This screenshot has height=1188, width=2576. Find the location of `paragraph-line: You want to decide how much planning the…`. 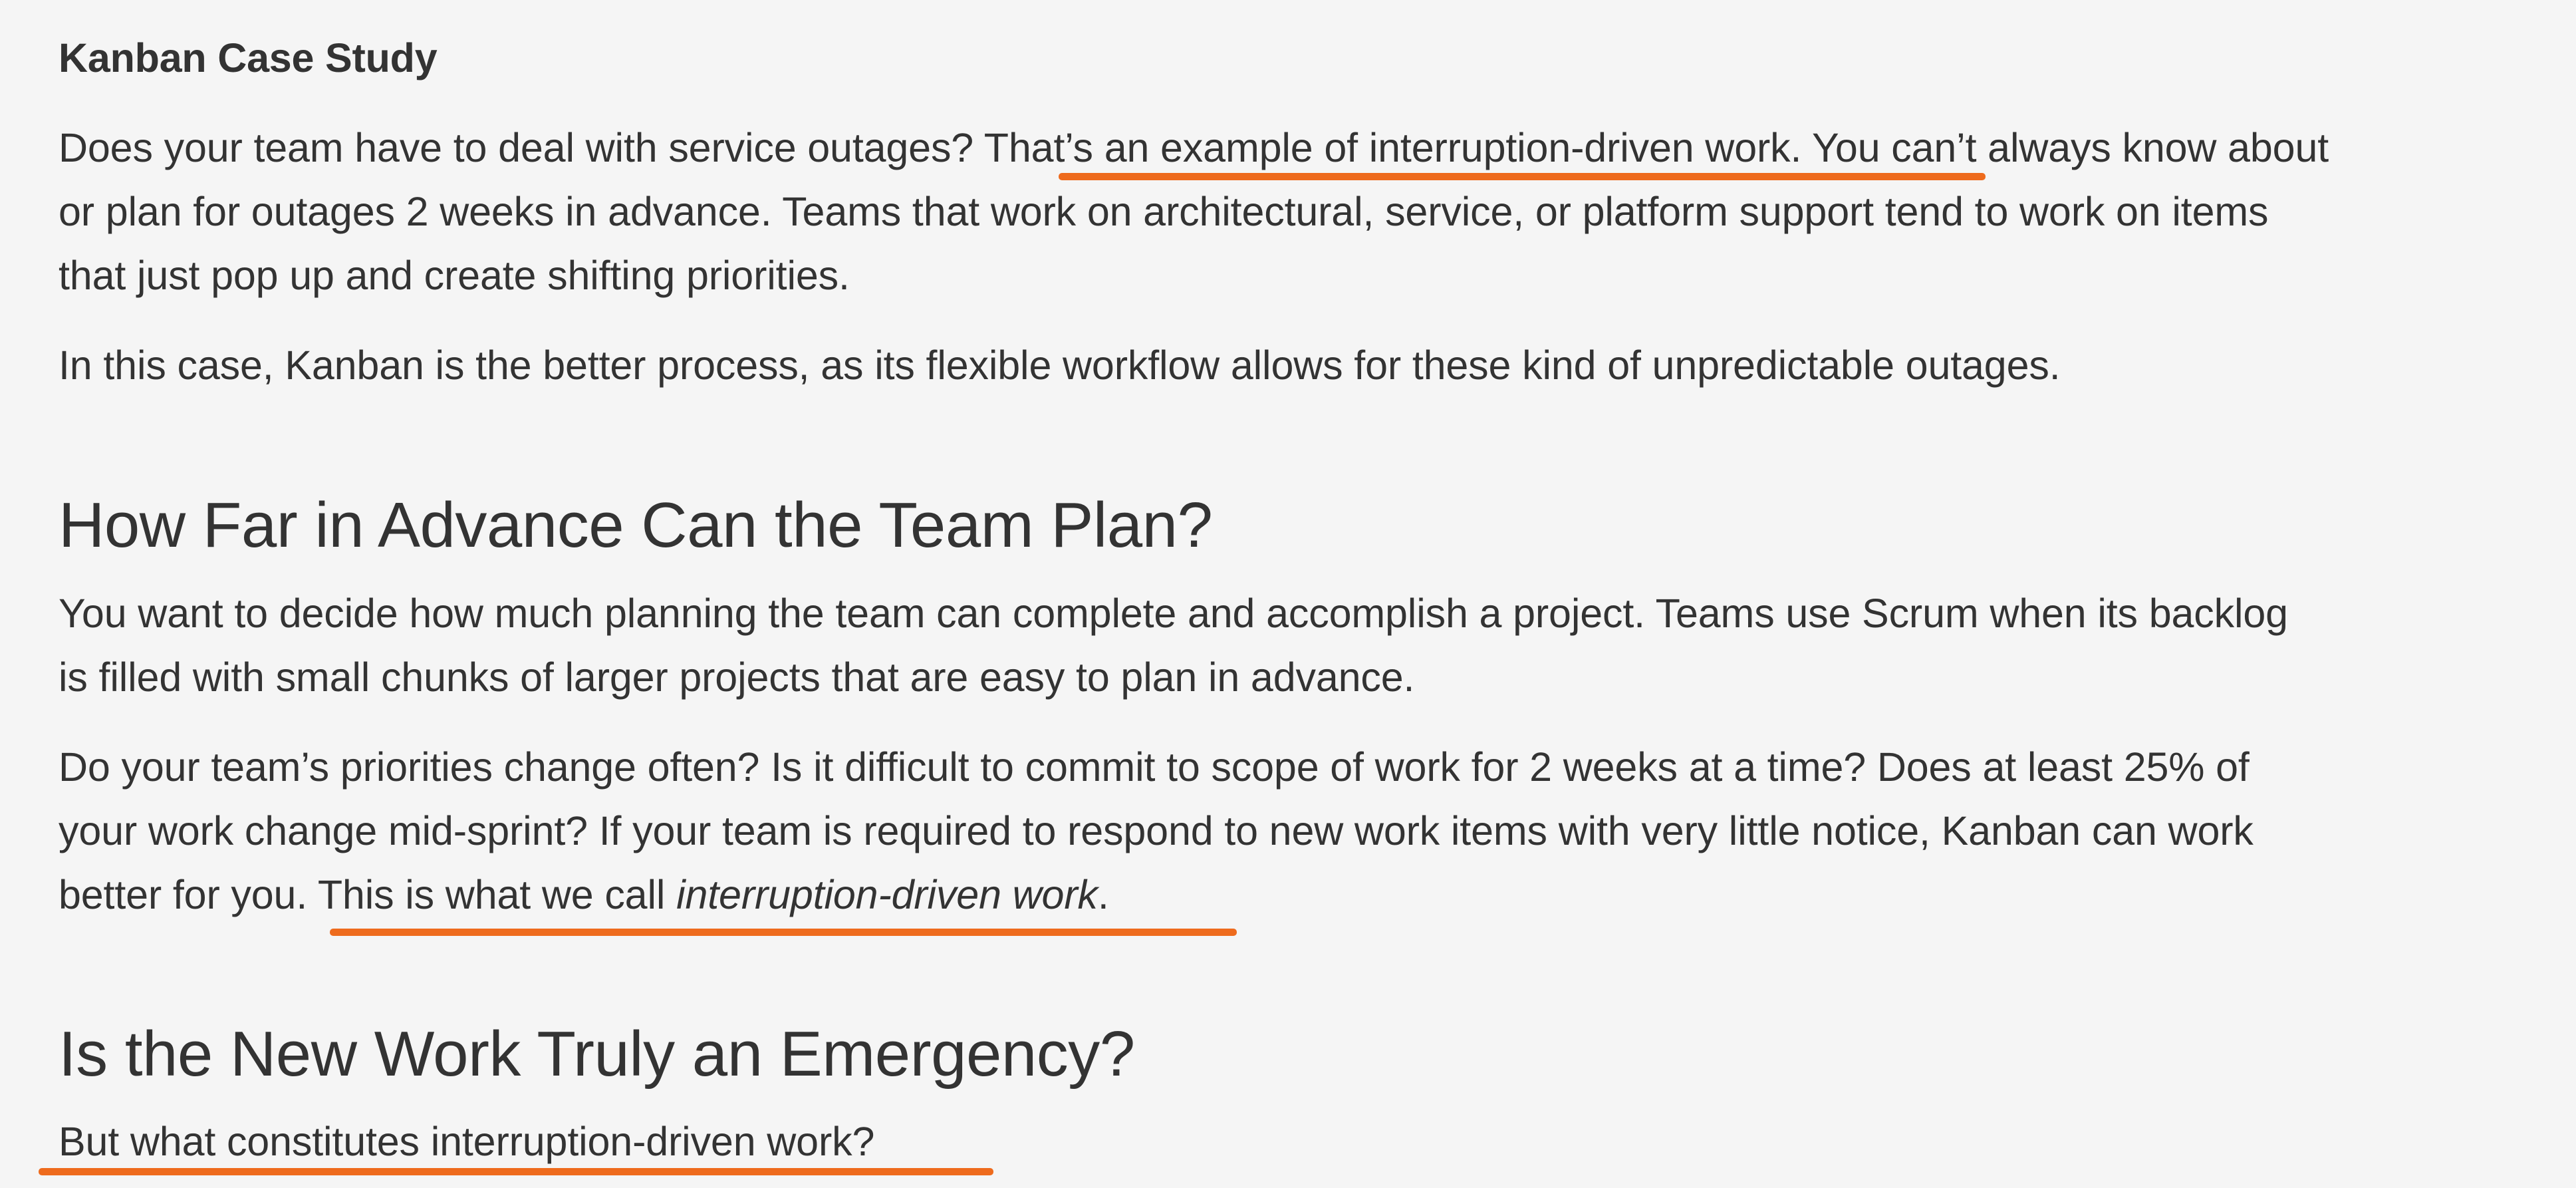

paragraph-line: You want to decide how much planning the… is located at coordinates (1173, 613).